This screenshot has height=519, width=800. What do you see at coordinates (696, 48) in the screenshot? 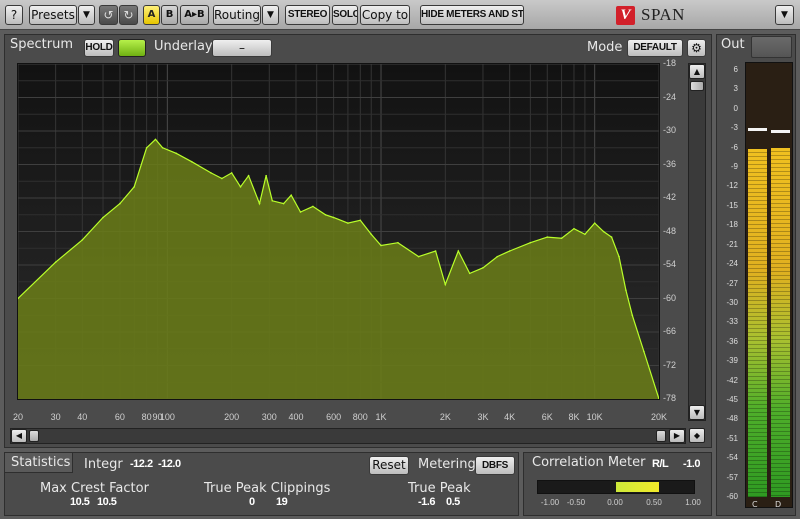
I see `settings-button: ⚙` at bounding box center [696, 48].